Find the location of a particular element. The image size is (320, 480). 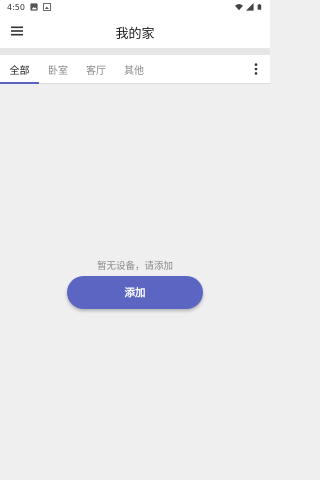

more-options-button is located at coordinates (256, 69).